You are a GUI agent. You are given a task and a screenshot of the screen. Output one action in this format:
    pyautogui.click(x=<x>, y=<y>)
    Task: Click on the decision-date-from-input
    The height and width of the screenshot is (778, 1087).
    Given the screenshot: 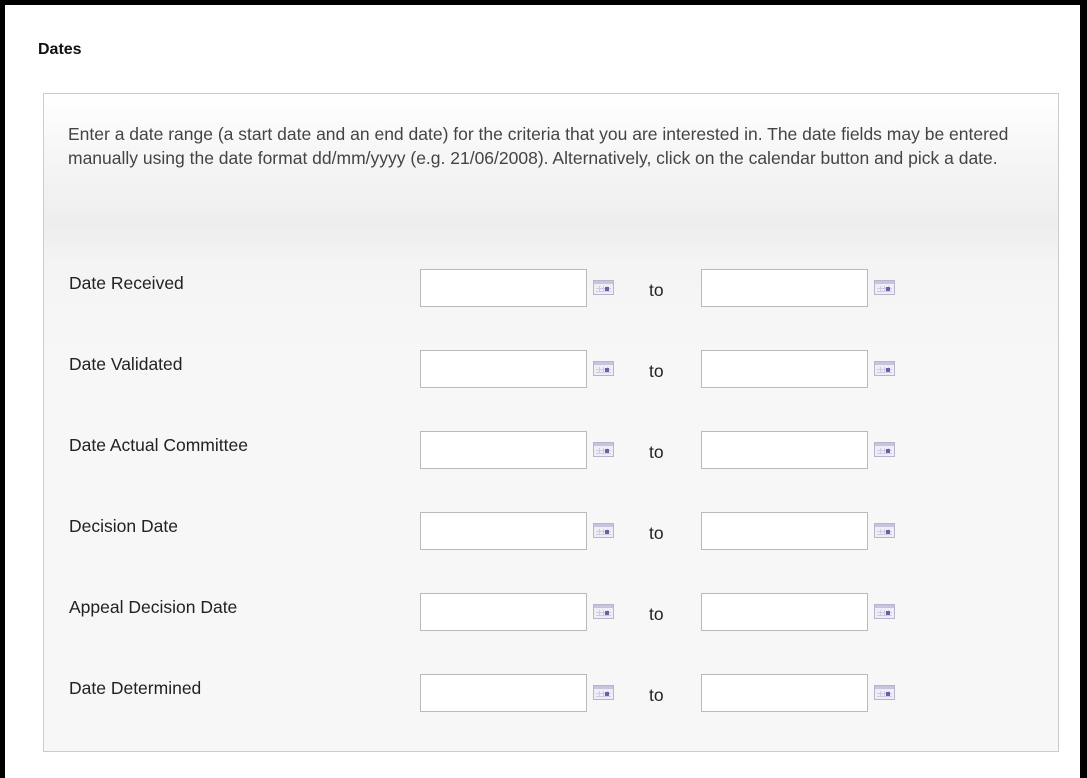 What is the action you would take?
    pyautogui.click(x=503, y=531)
    